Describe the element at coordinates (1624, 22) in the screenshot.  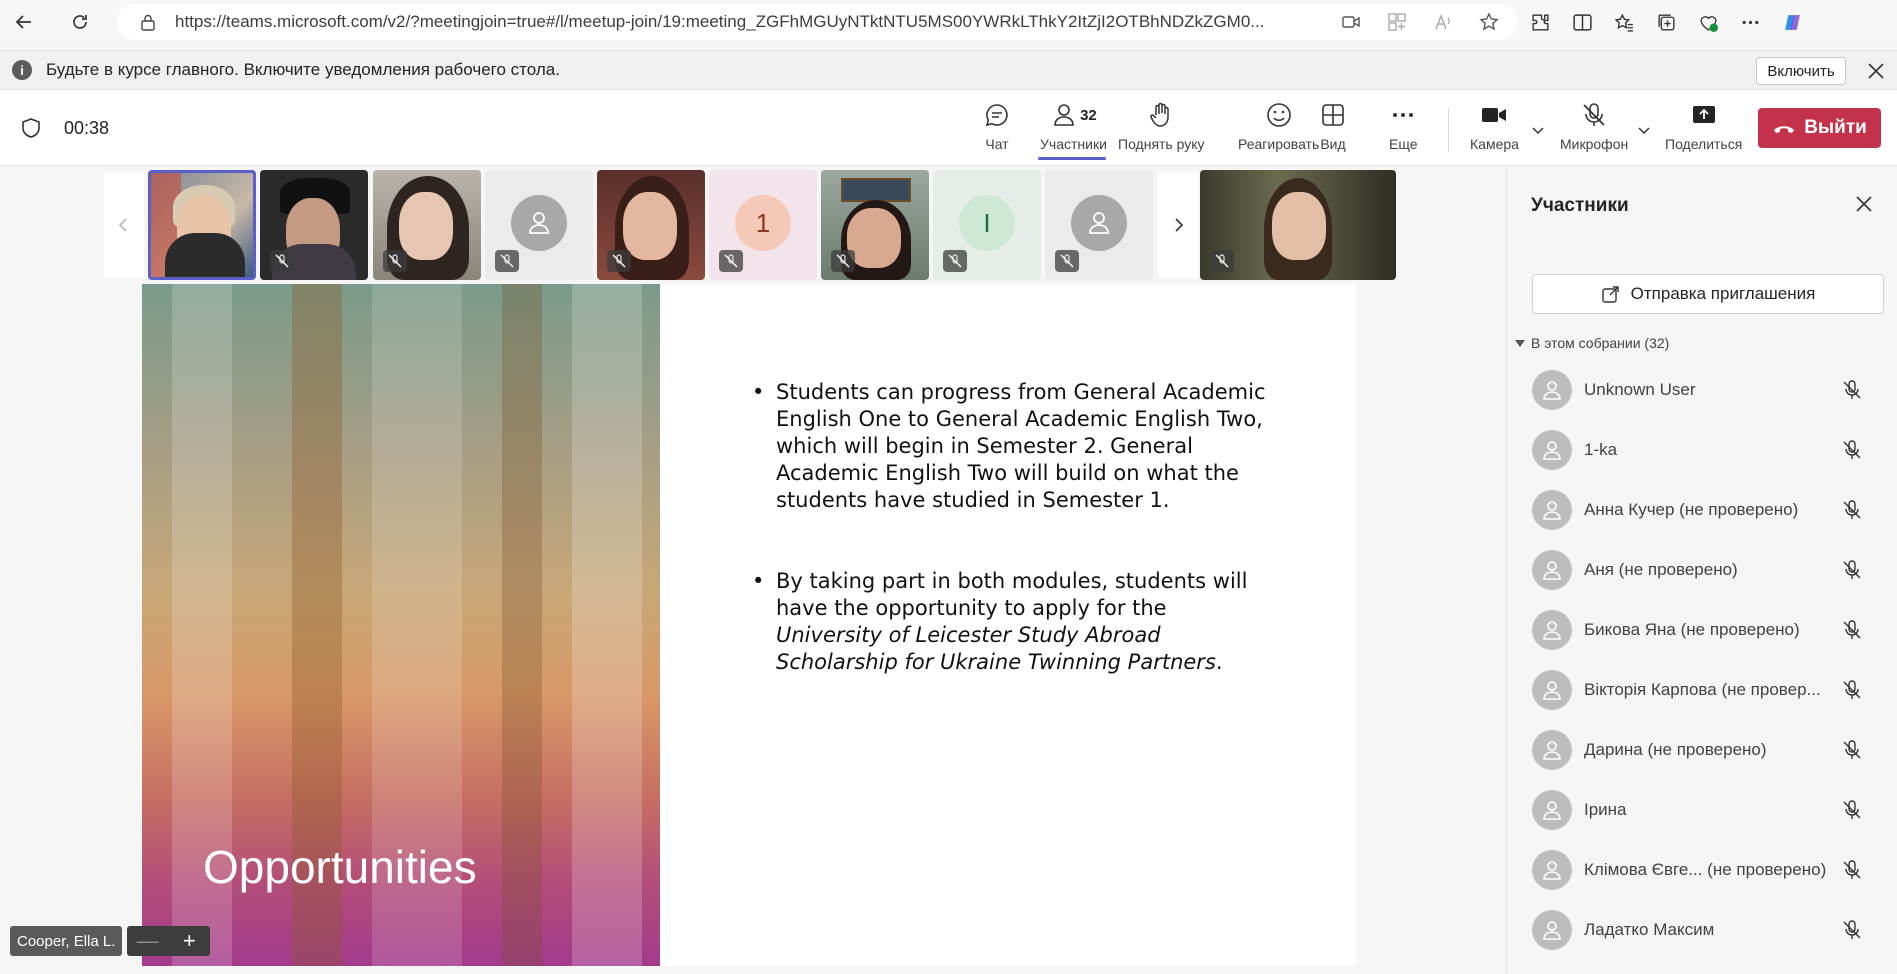
I see `favorites-icon` at that location.